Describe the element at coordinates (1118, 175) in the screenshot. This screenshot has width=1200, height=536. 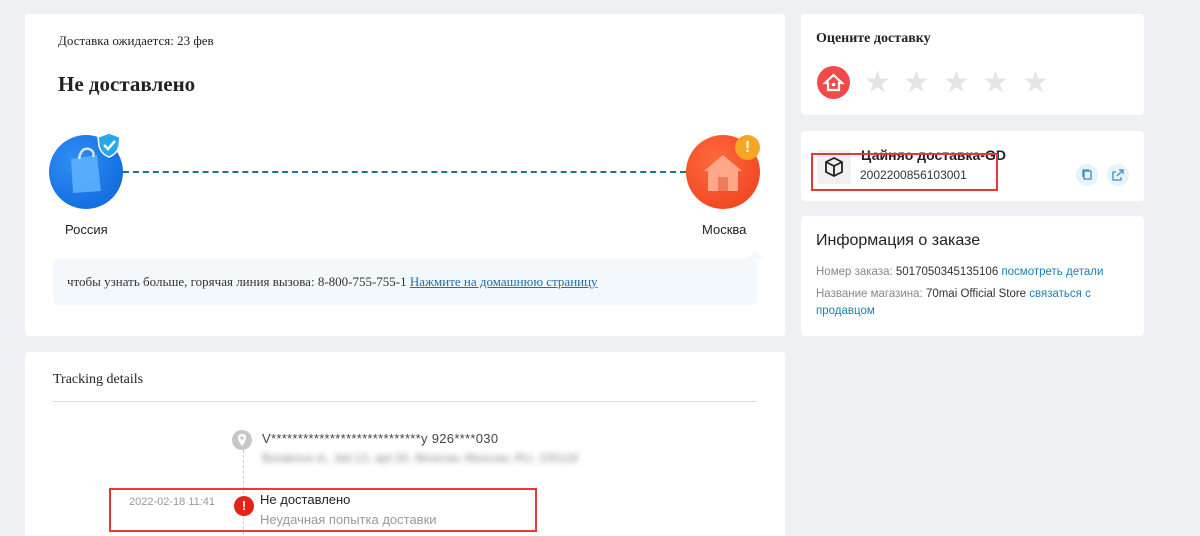
I see `external-link-icon` at that location.